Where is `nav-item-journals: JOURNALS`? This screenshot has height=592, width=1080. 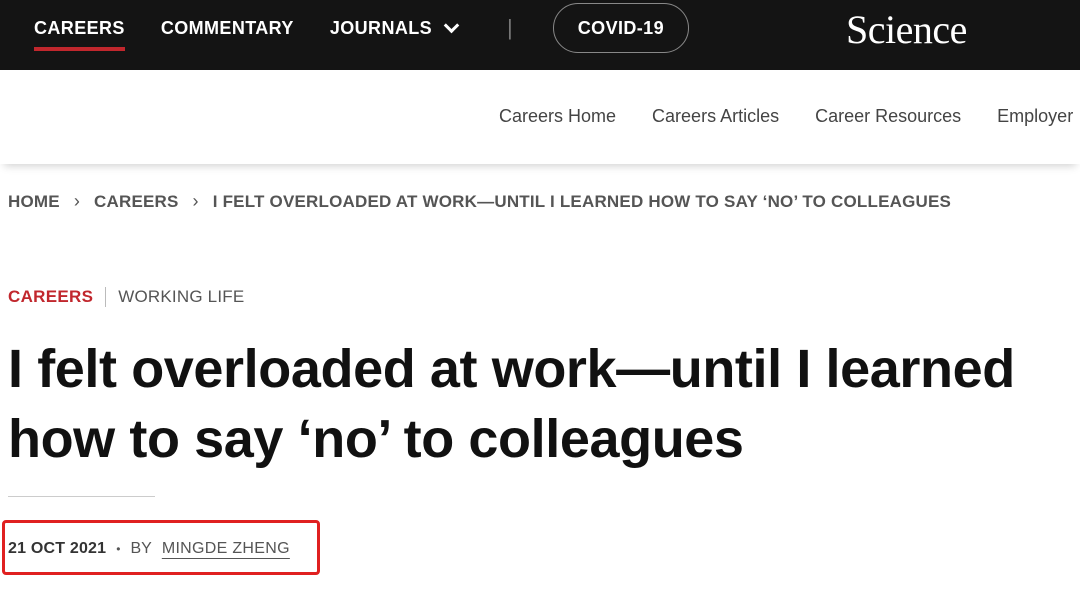
nav-item-journals: JOURNALS is located at coordinates (394, 28).